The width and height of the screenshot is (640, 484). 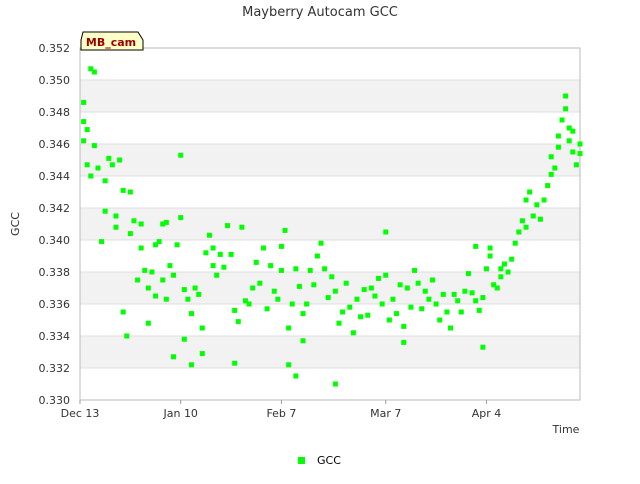 What do you see at coordinates (320, 12) in the screenshot?
I see `chart-title: Mayberry Autocam GCC` at bounding box center [320, 12].